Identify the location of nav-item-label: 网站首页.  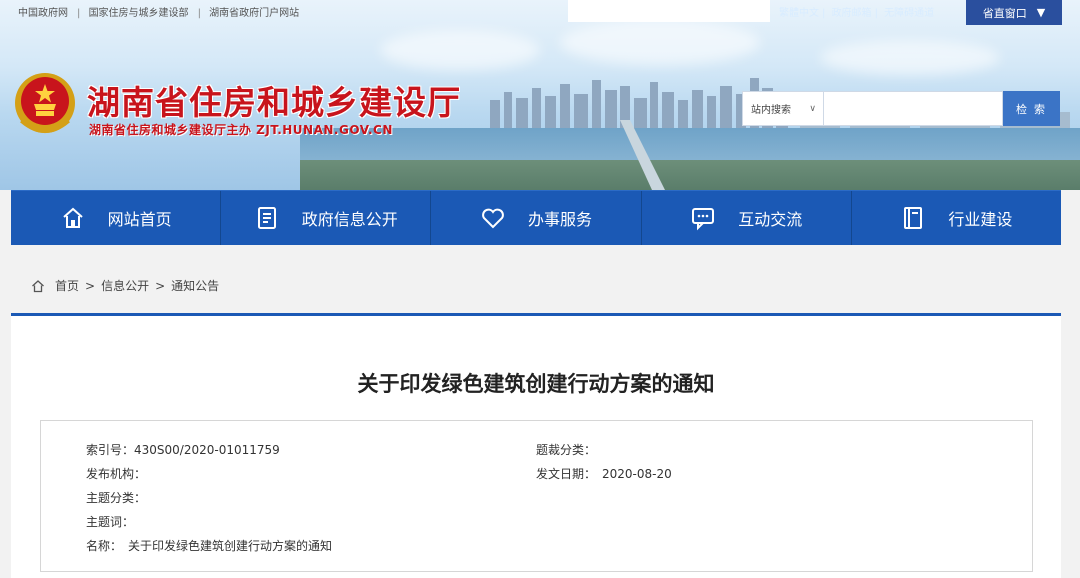
(139, 219).